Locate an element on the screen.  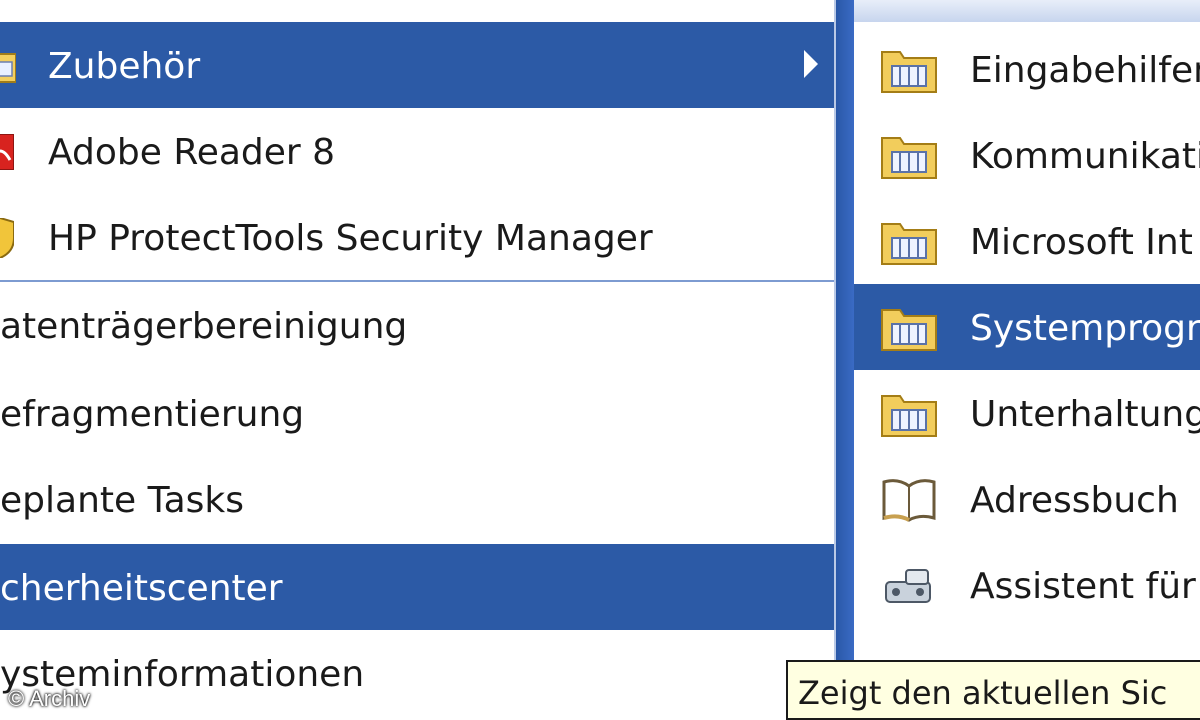
submenu-arrow-icon is located at coordinates (811, 64).